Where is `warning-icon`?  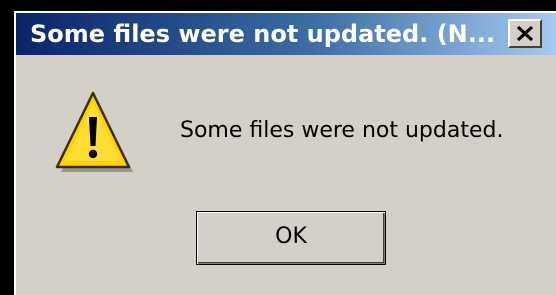
warning-icon is located at coordinates (94, 131).